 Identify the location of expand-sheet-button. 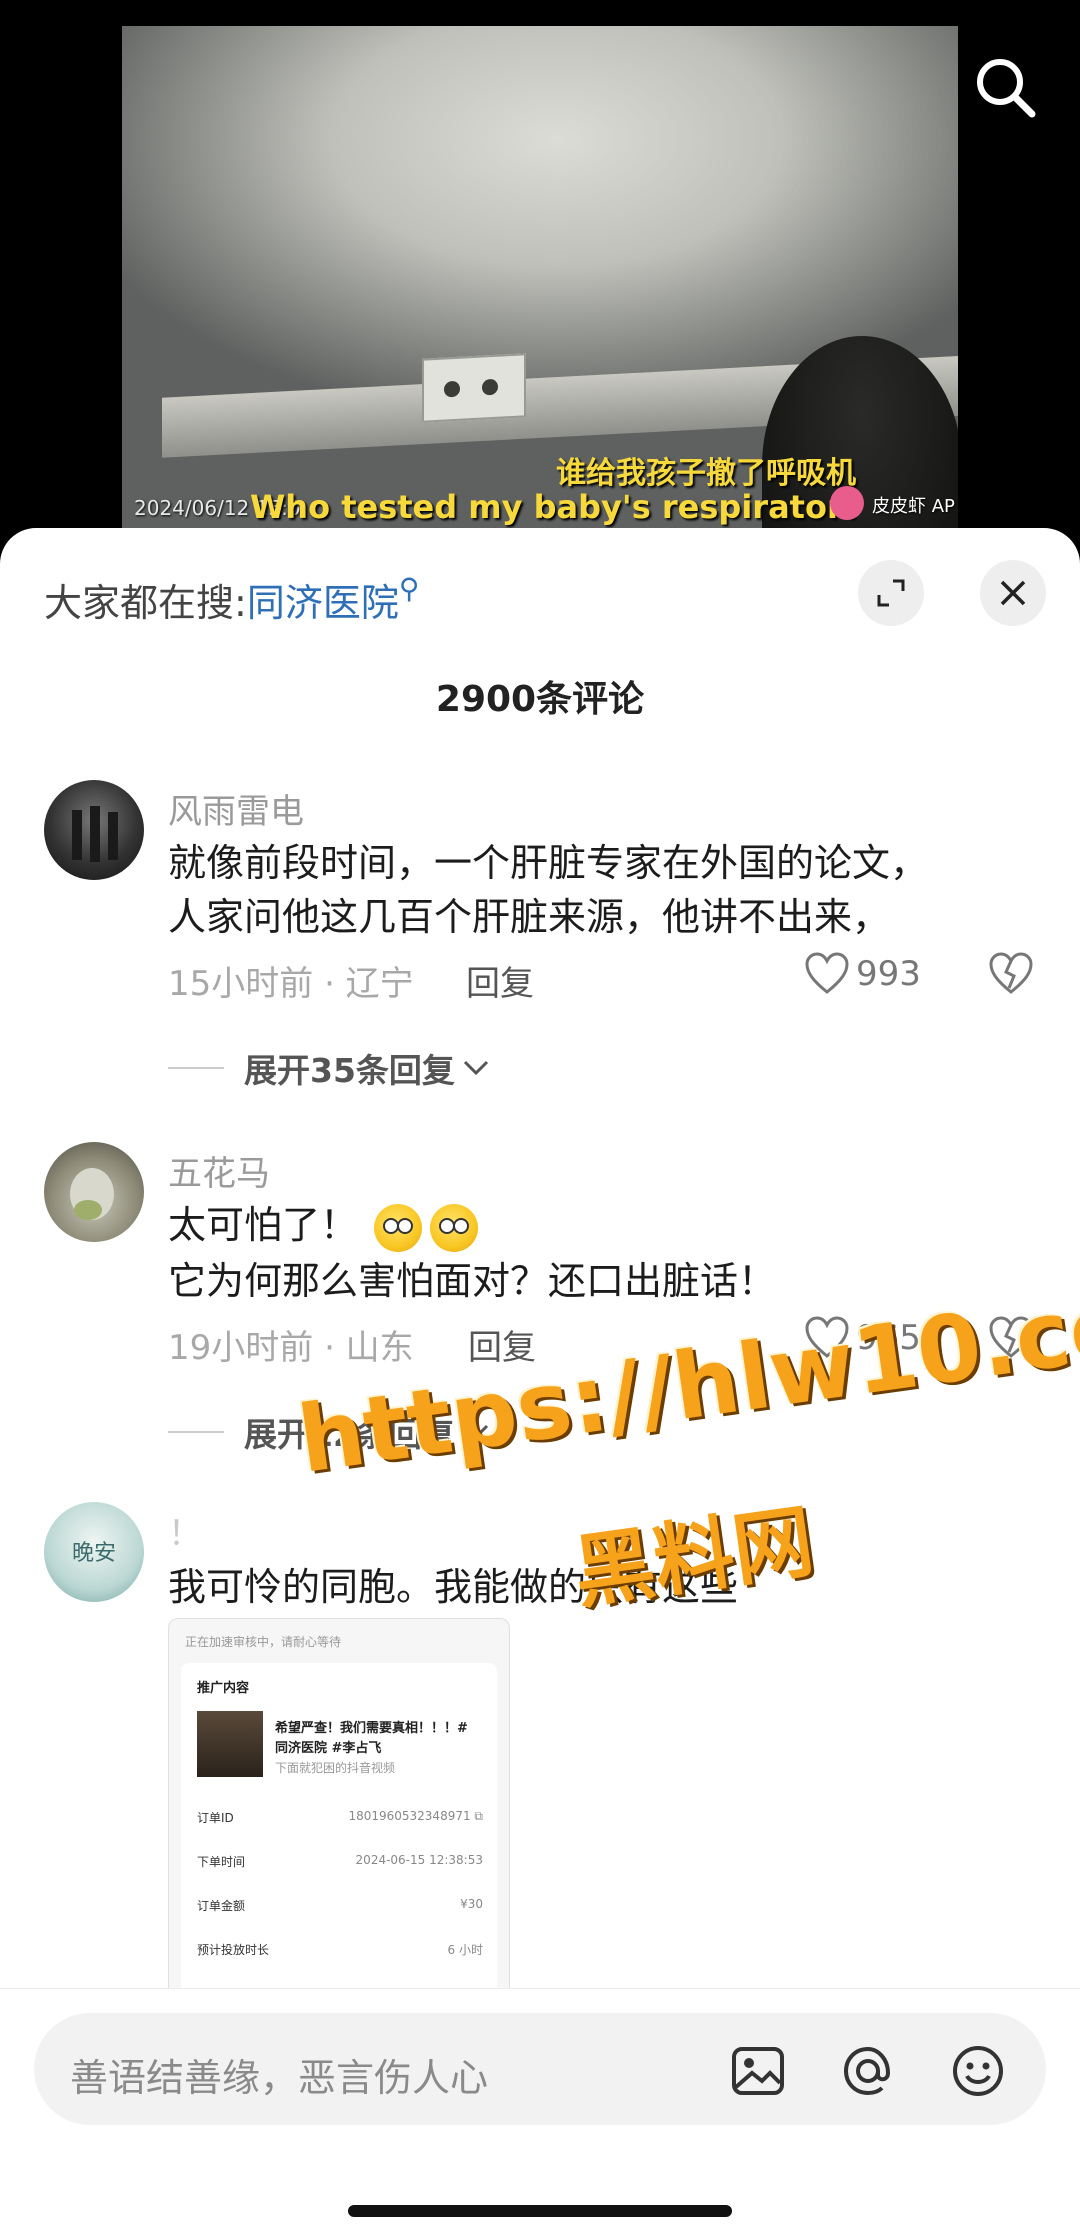
(891, 593).